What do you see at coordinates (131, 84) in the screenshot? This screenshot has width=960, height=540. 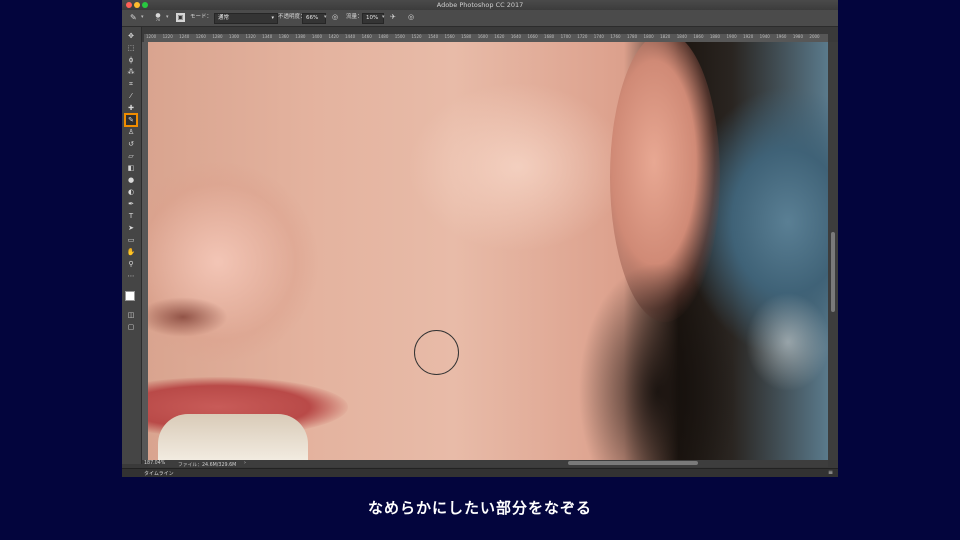 I see `crop-tool-icon: ⌗` at bounding box center [131, 84].